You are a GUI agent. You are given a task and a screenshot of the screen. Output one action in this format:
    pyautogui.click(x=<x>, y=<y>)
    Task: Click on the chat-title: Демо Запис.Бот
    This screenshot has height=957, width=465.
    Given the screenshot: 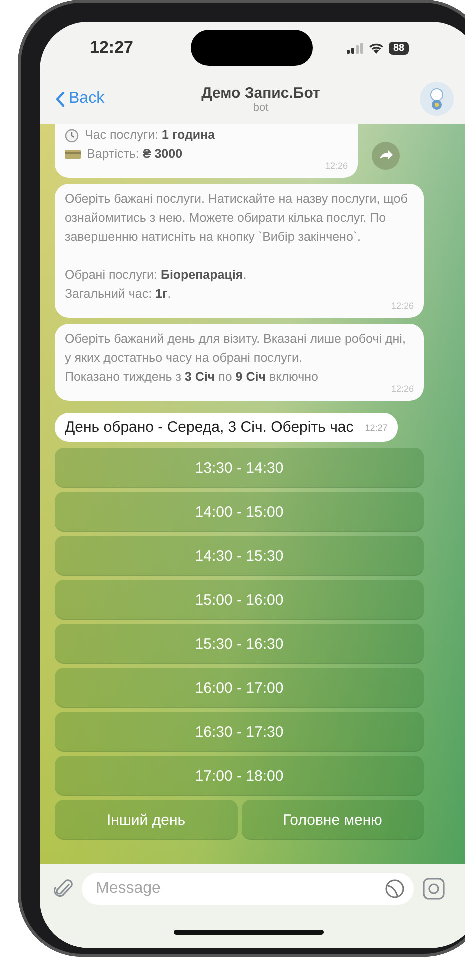 What is the action you would take?
    pyautogui.click(x=261, y=93)
    